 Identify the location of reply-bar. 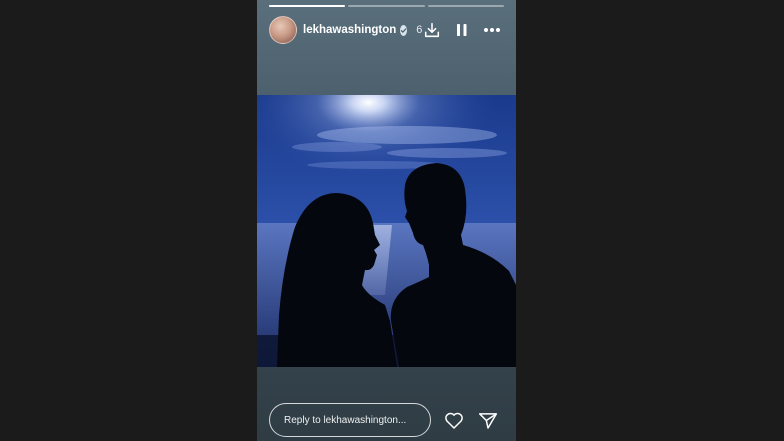
(385, 420).